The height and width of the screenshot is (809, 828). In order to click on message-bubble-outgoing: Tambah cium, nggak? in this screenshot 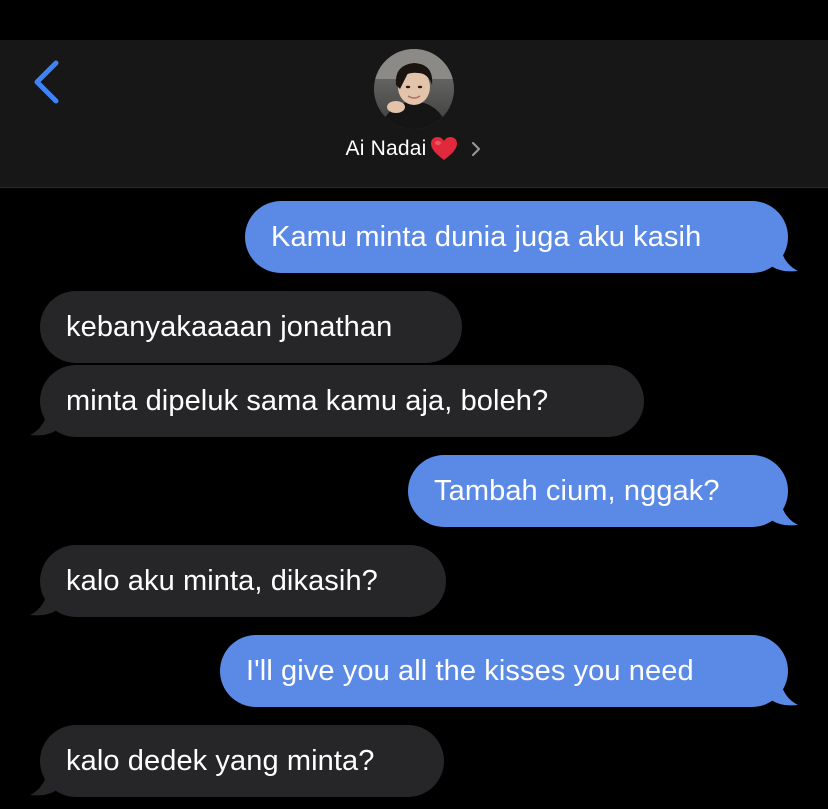, I will do `click(598, 491)`.